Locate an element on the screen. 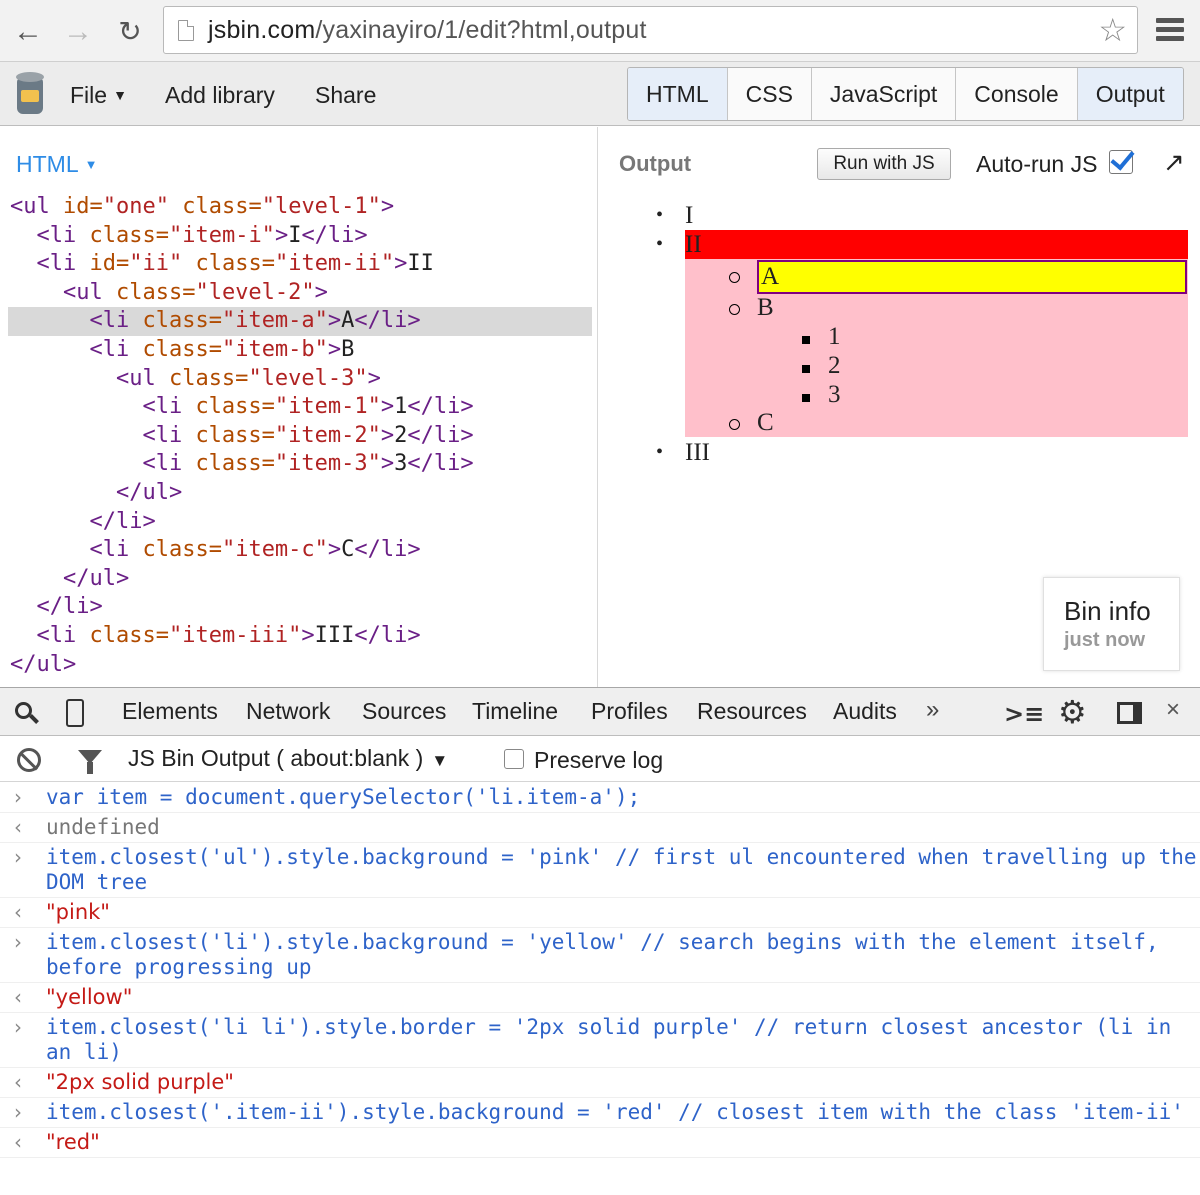  tab-javascript: JavaScript is located at coordinates (884, 94).